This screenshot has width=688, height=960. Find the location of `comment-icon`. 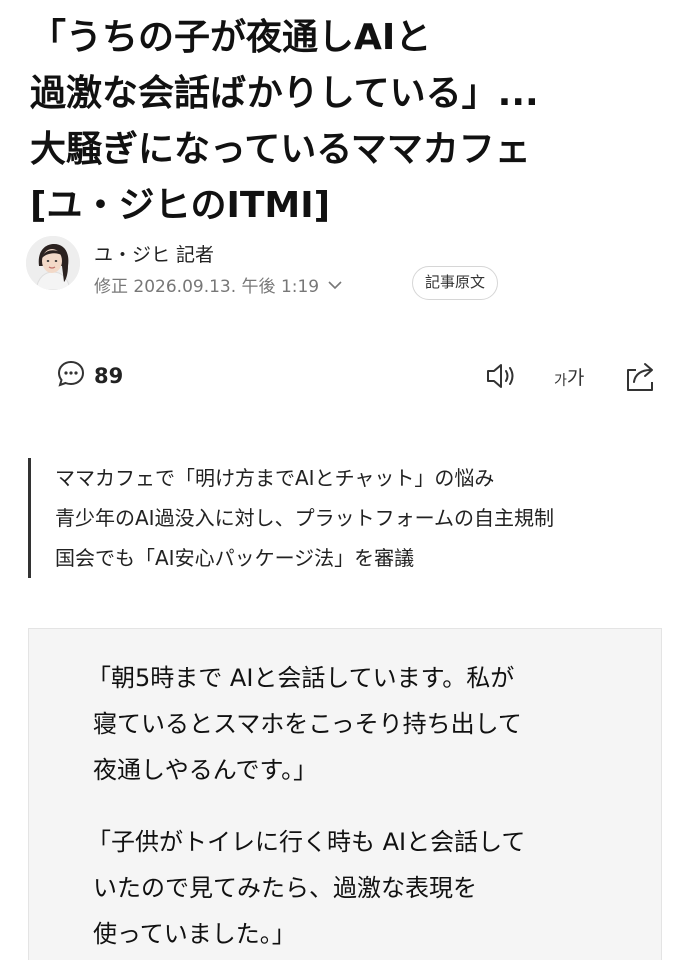

comment-icon is located at coordinates (71, 376).